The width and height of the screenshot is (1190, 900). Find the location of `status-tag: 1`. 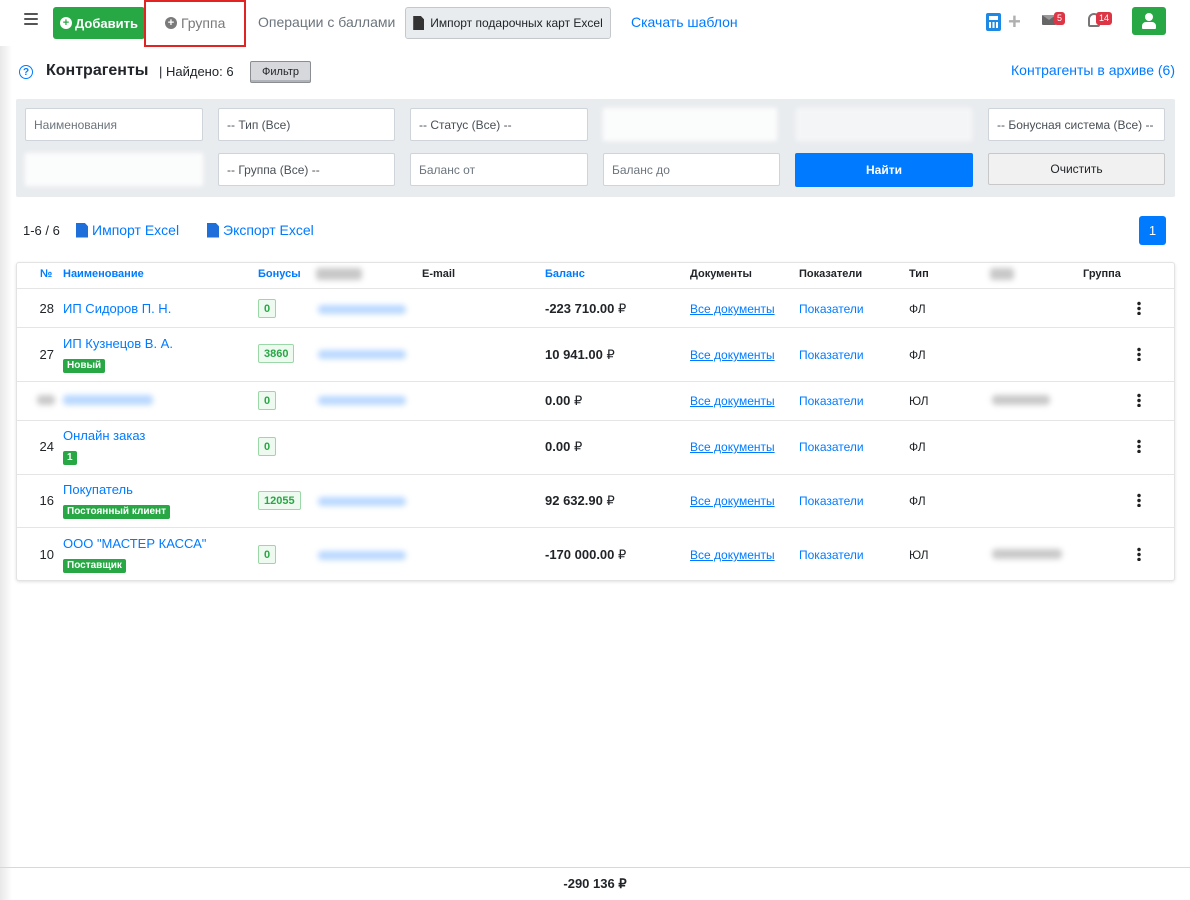

status-tag: 1 is located at coordinates (70, 458).